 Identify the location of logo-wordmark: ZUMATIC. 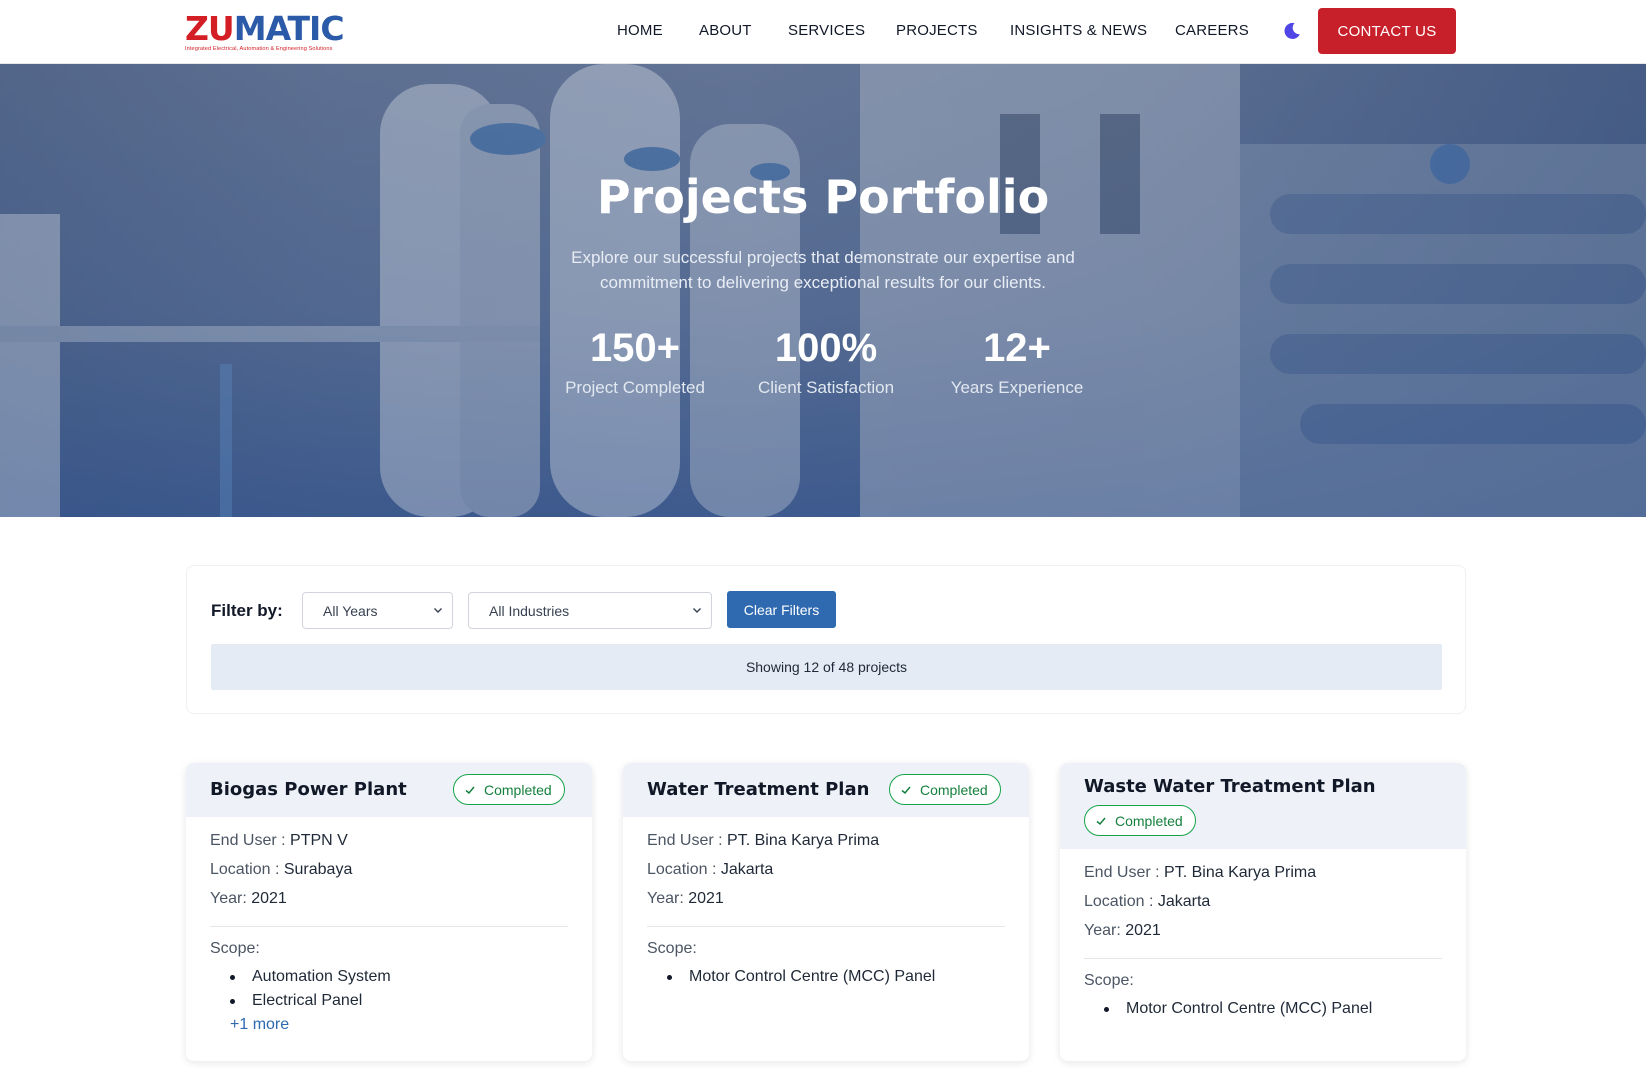
(266, 29).